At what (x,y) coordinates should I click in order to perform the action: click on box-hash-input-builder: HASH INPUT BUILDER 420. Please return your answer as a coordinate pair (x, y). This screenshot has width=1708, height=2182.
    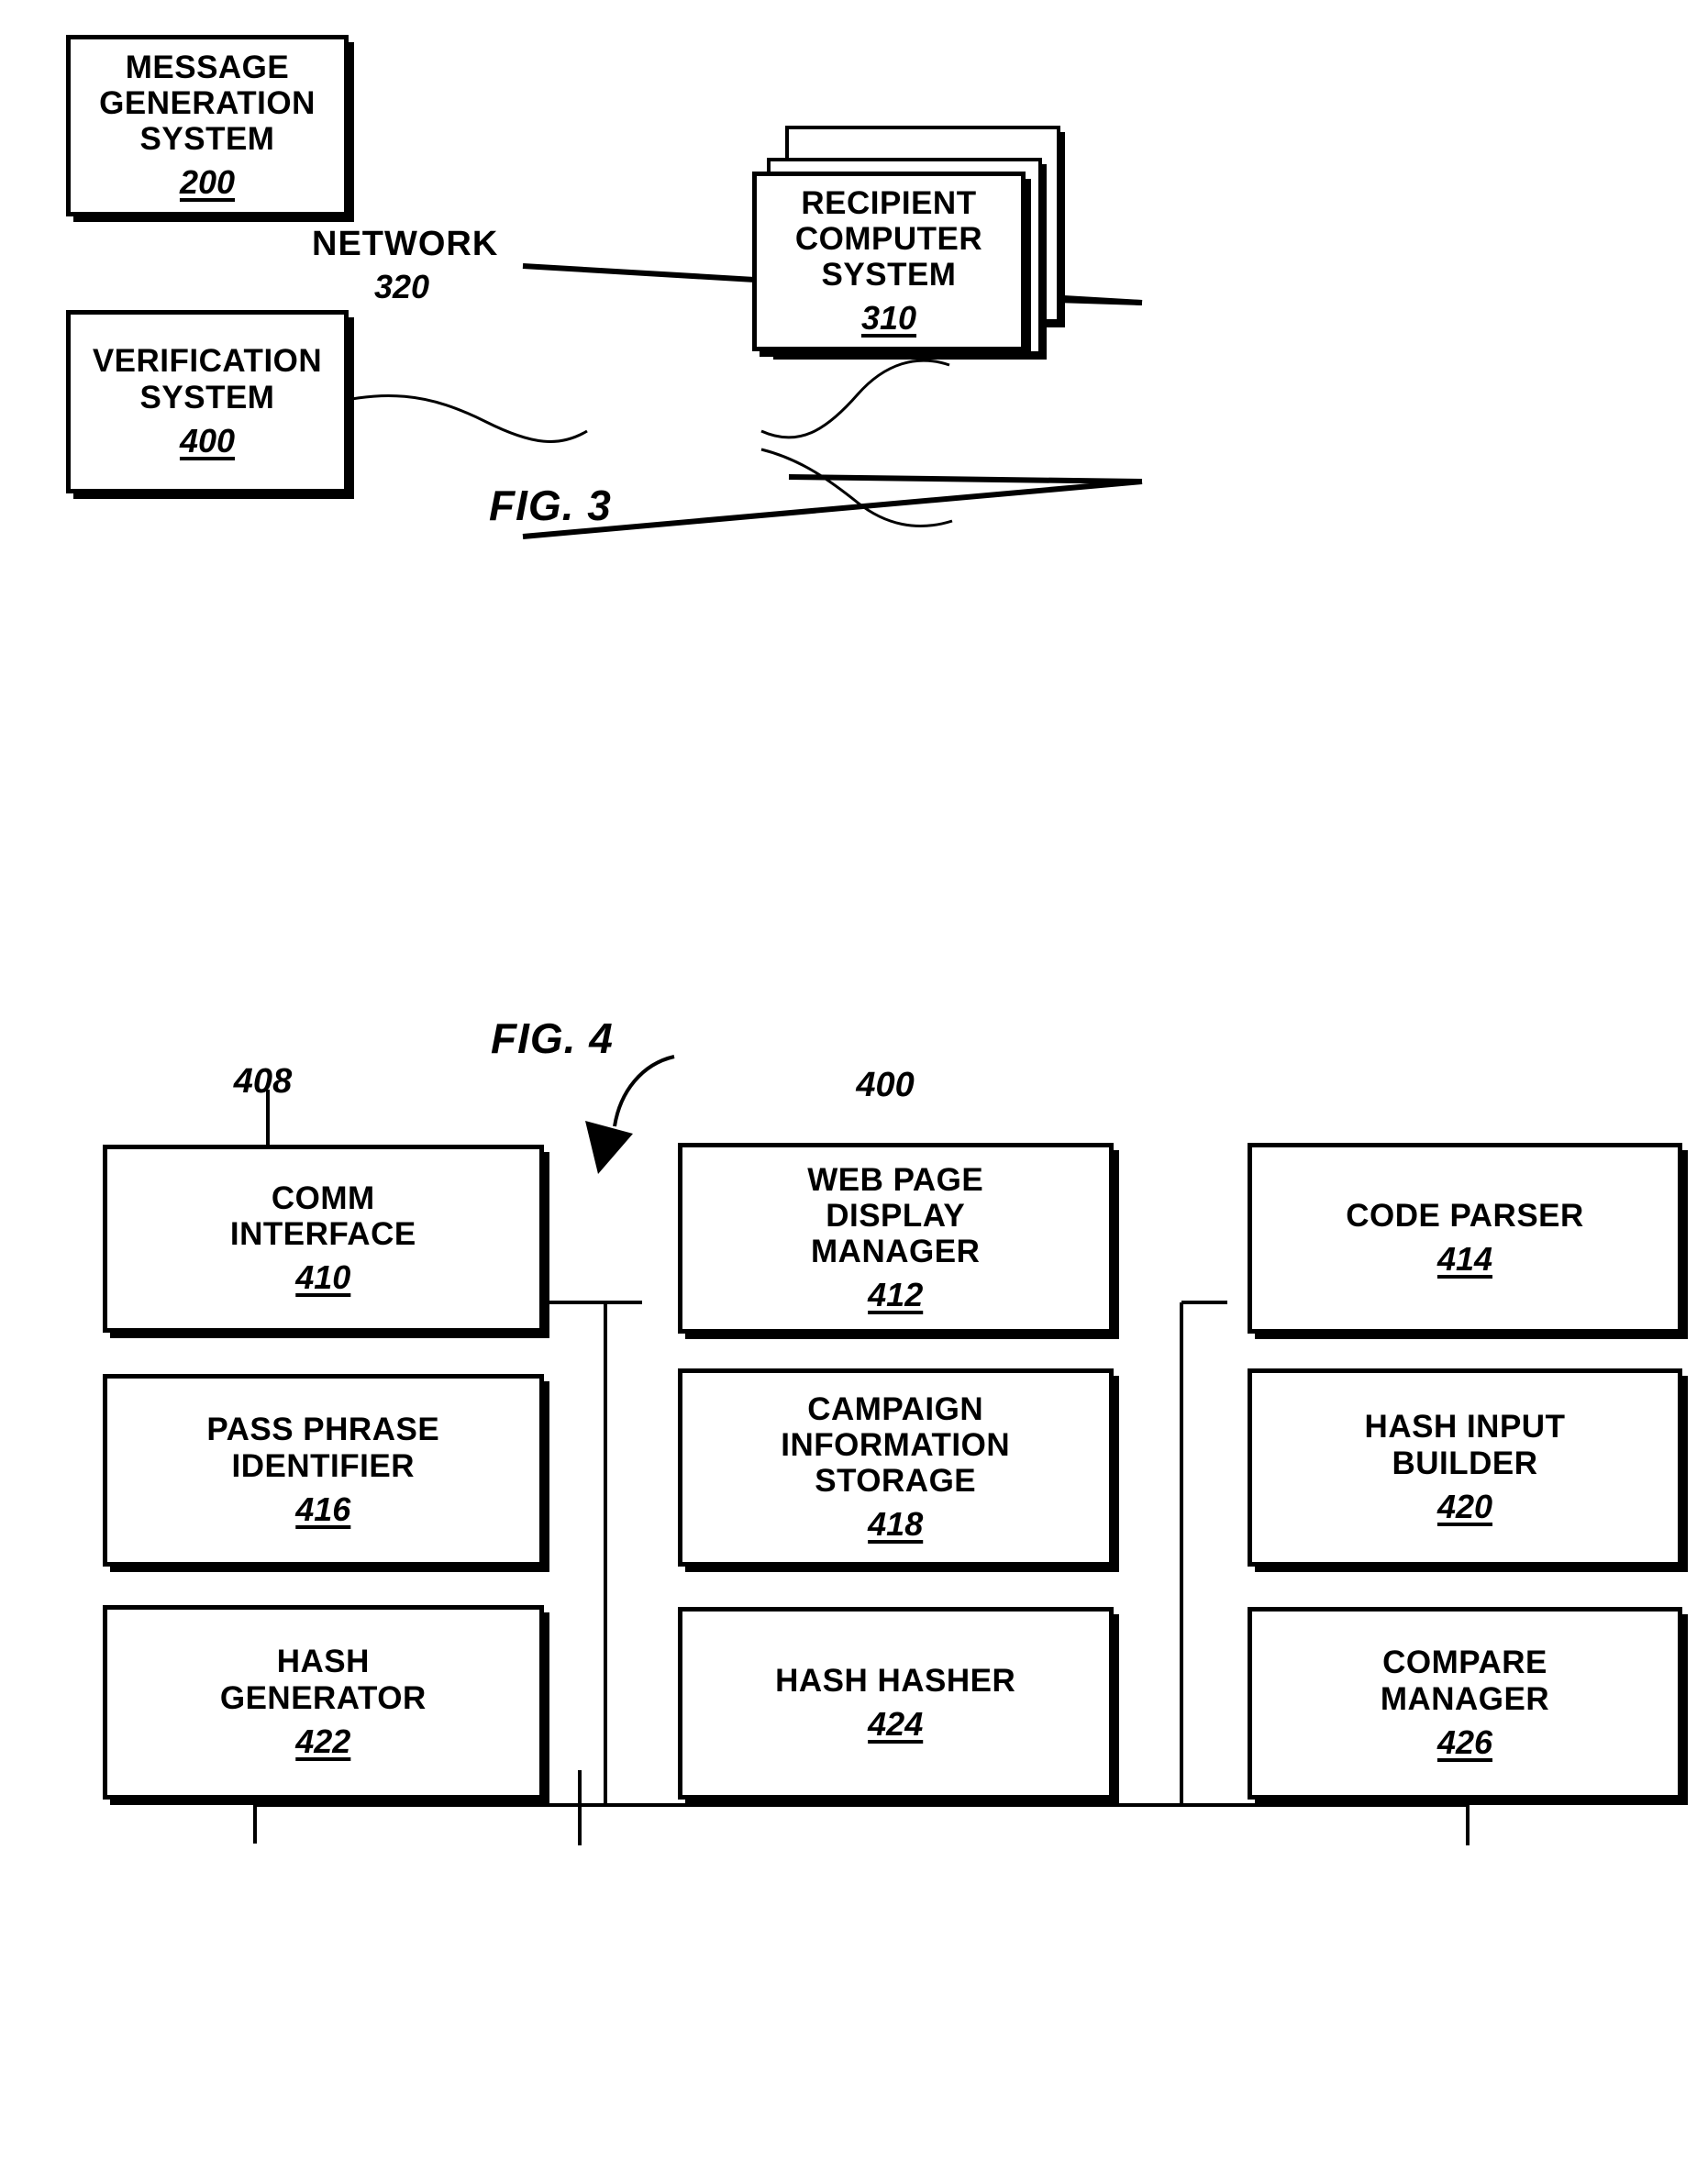
    Looking at the image, I should click on (1465, 1467).